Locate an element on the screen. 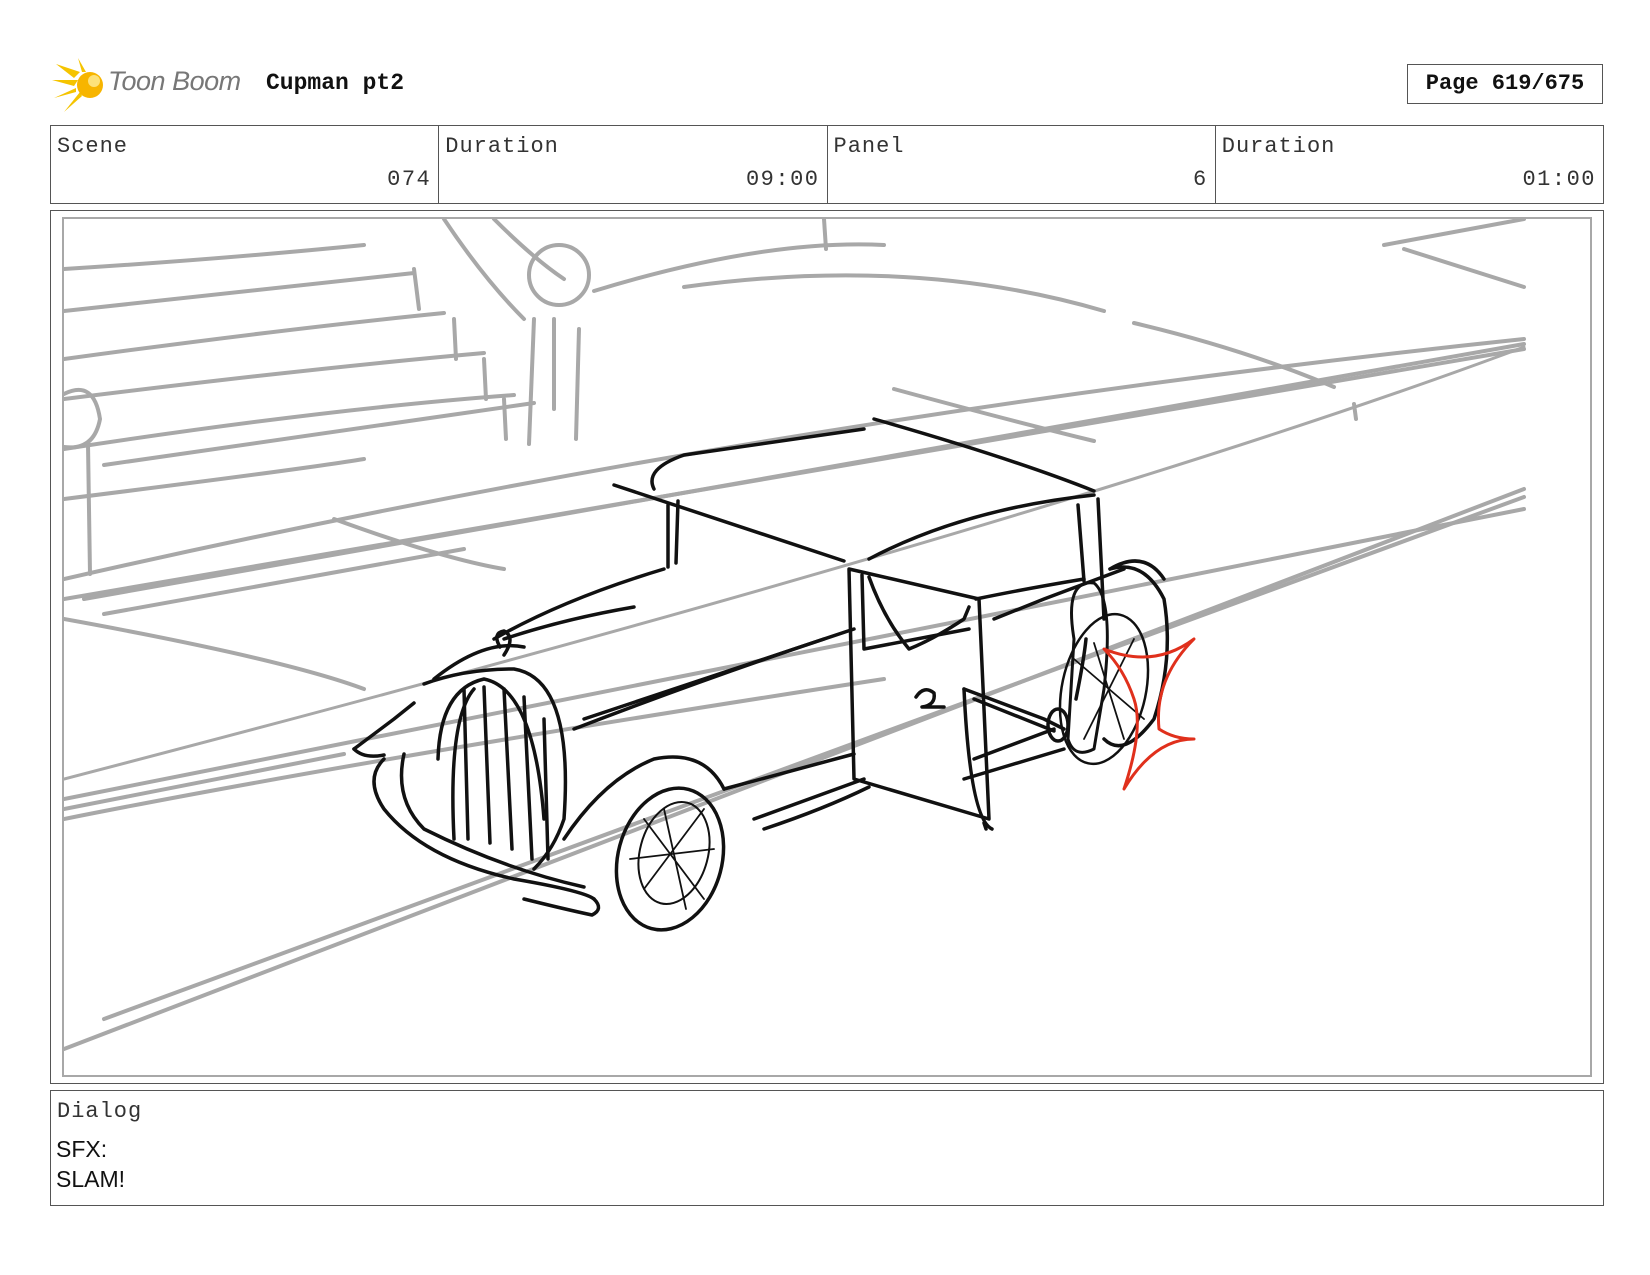  toon-boom-sun-icon is located at coordinates (77, 85).